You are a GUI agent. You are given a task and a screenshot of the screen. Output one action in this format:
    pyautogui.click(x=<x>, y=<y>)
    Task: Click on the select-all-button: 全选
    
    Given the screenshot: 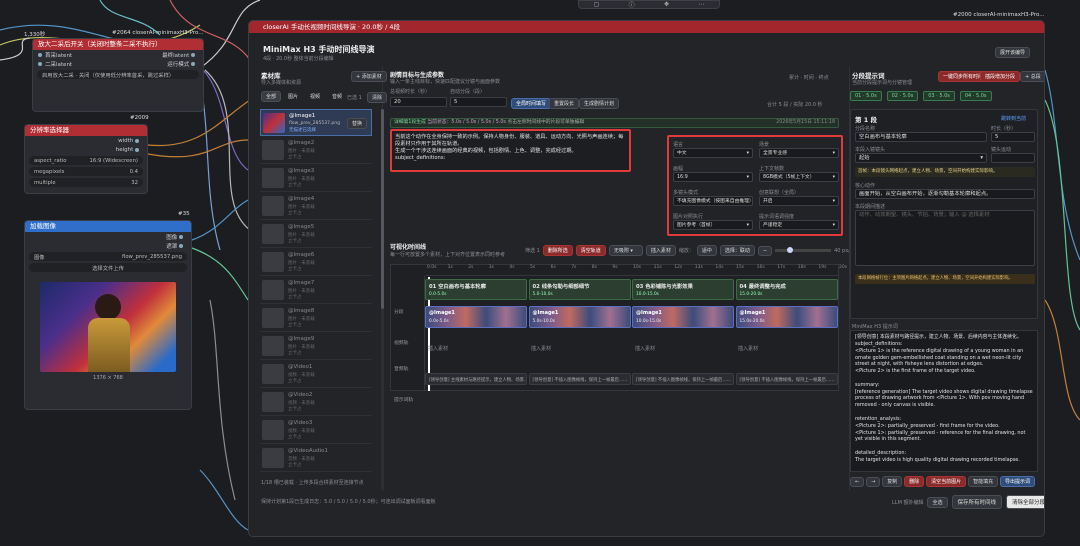 What is the action you would take?
    pyautogui.click(x=937, y=502)
    